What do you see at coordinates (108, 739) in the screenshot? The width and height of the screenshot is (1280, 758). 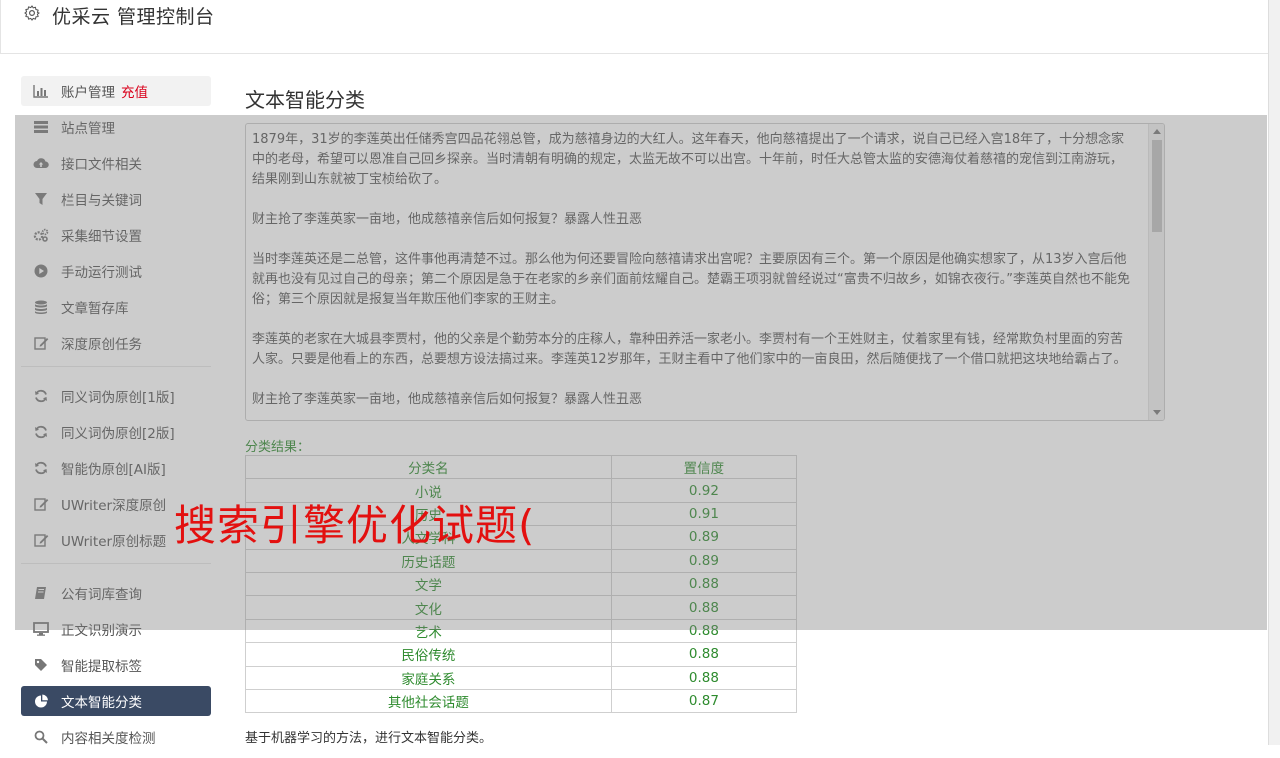 I see `sidebar-item-label: 内容相关度检测` at bounding box center [108, 739].